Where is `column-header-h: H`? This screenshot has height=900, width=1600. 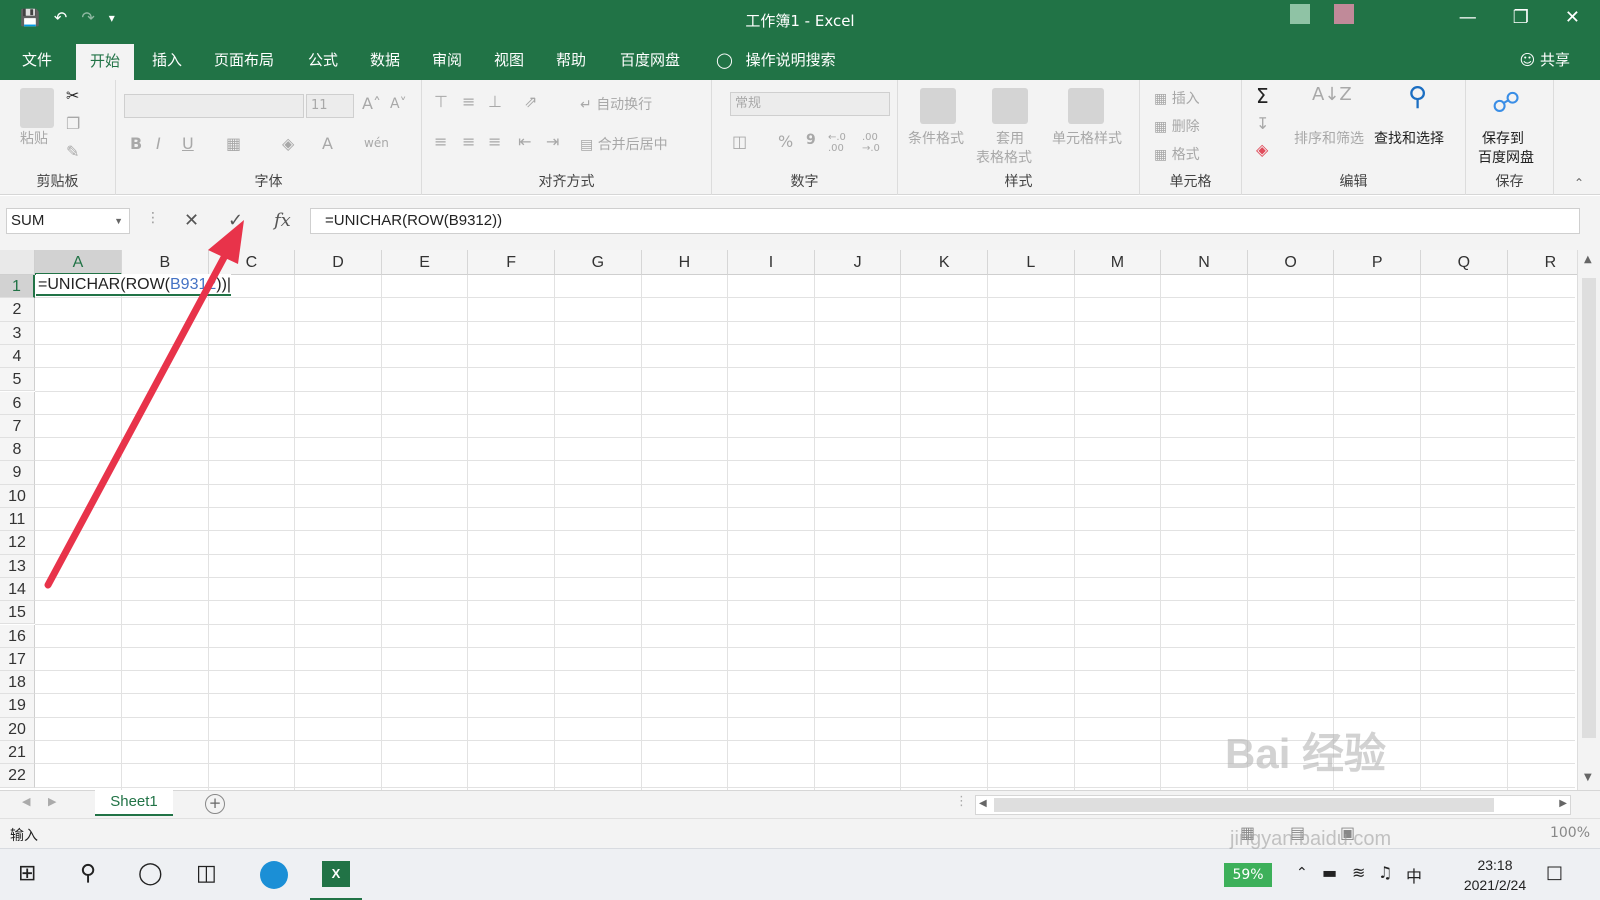
column-header-h: H is located at coordinates (685, 262).